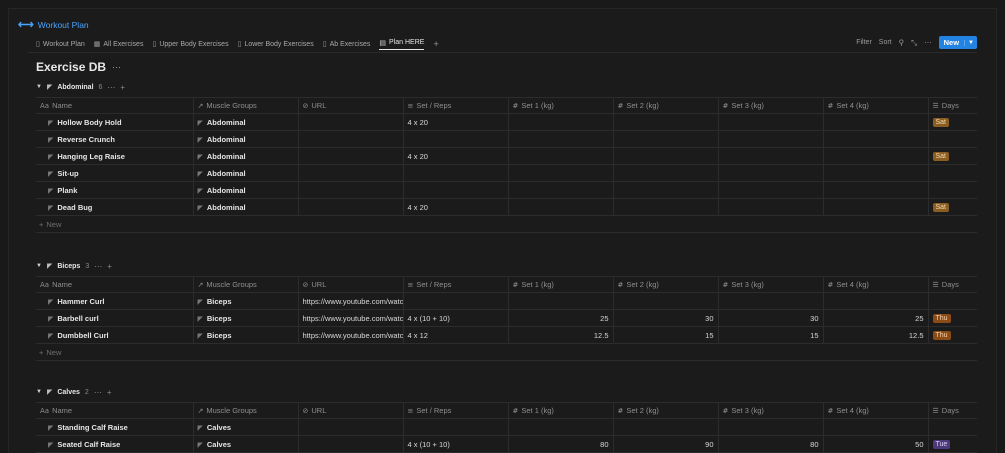 The width and height of the screenshot is (1005, 453). Describe the element at coordinates (456, 335) in the screenshot. I see `set-reps-cell: 4 x 12` at that location.